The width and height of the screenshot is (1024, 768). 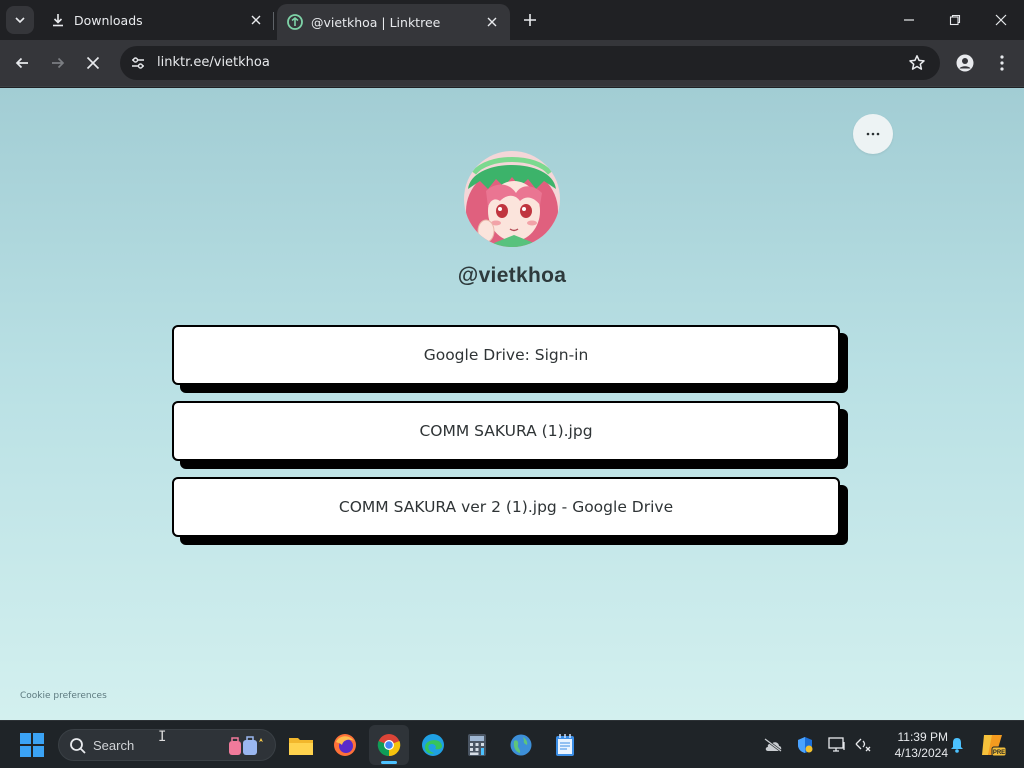 I want to click on svg-text: PRE, so click(x=999, y=753).